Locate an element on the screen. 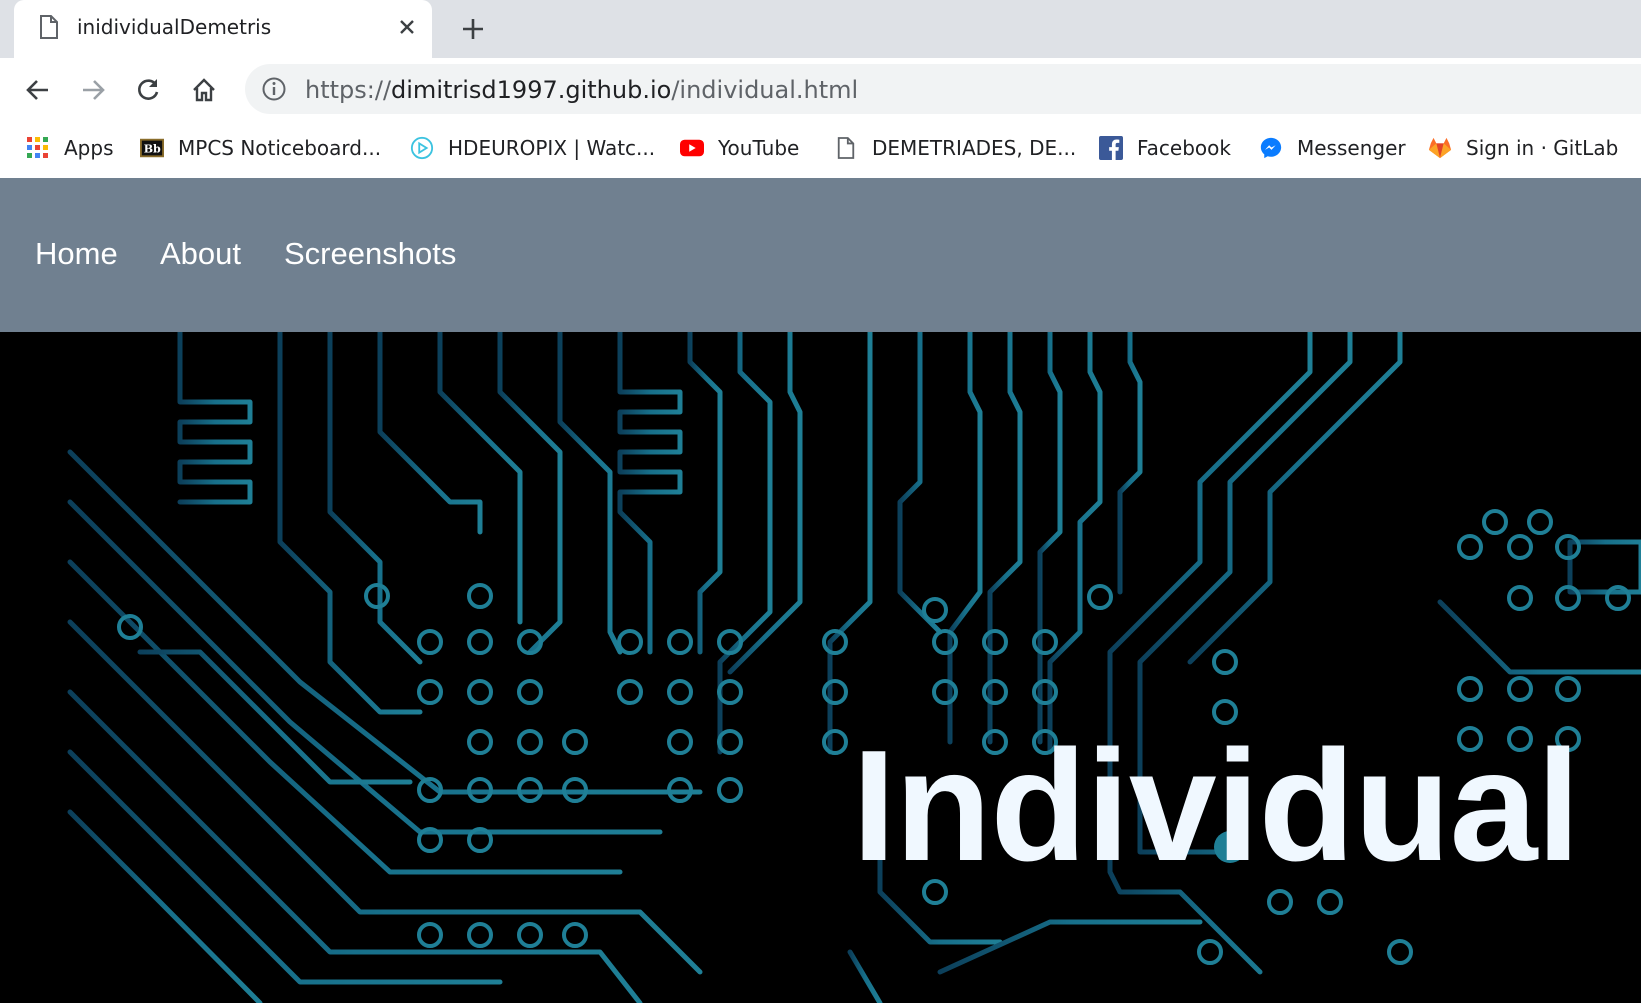 Image resolution: width=1641 pixels, height=1003 pixels. url-scheme: https:// is located at coordinates (348, 90).